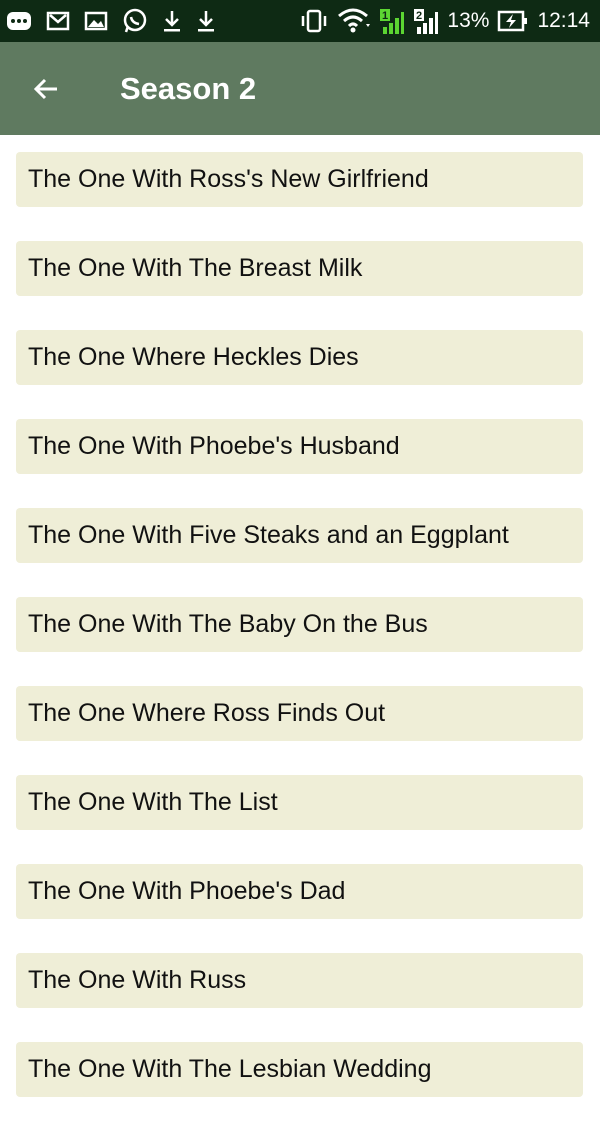 Image resolution: width=600 pixels, height=1131 pixels. What do you see at coordinates (58, 21) in the screenshot?
I see `gmail-icon` at bounding box center [58, 21].